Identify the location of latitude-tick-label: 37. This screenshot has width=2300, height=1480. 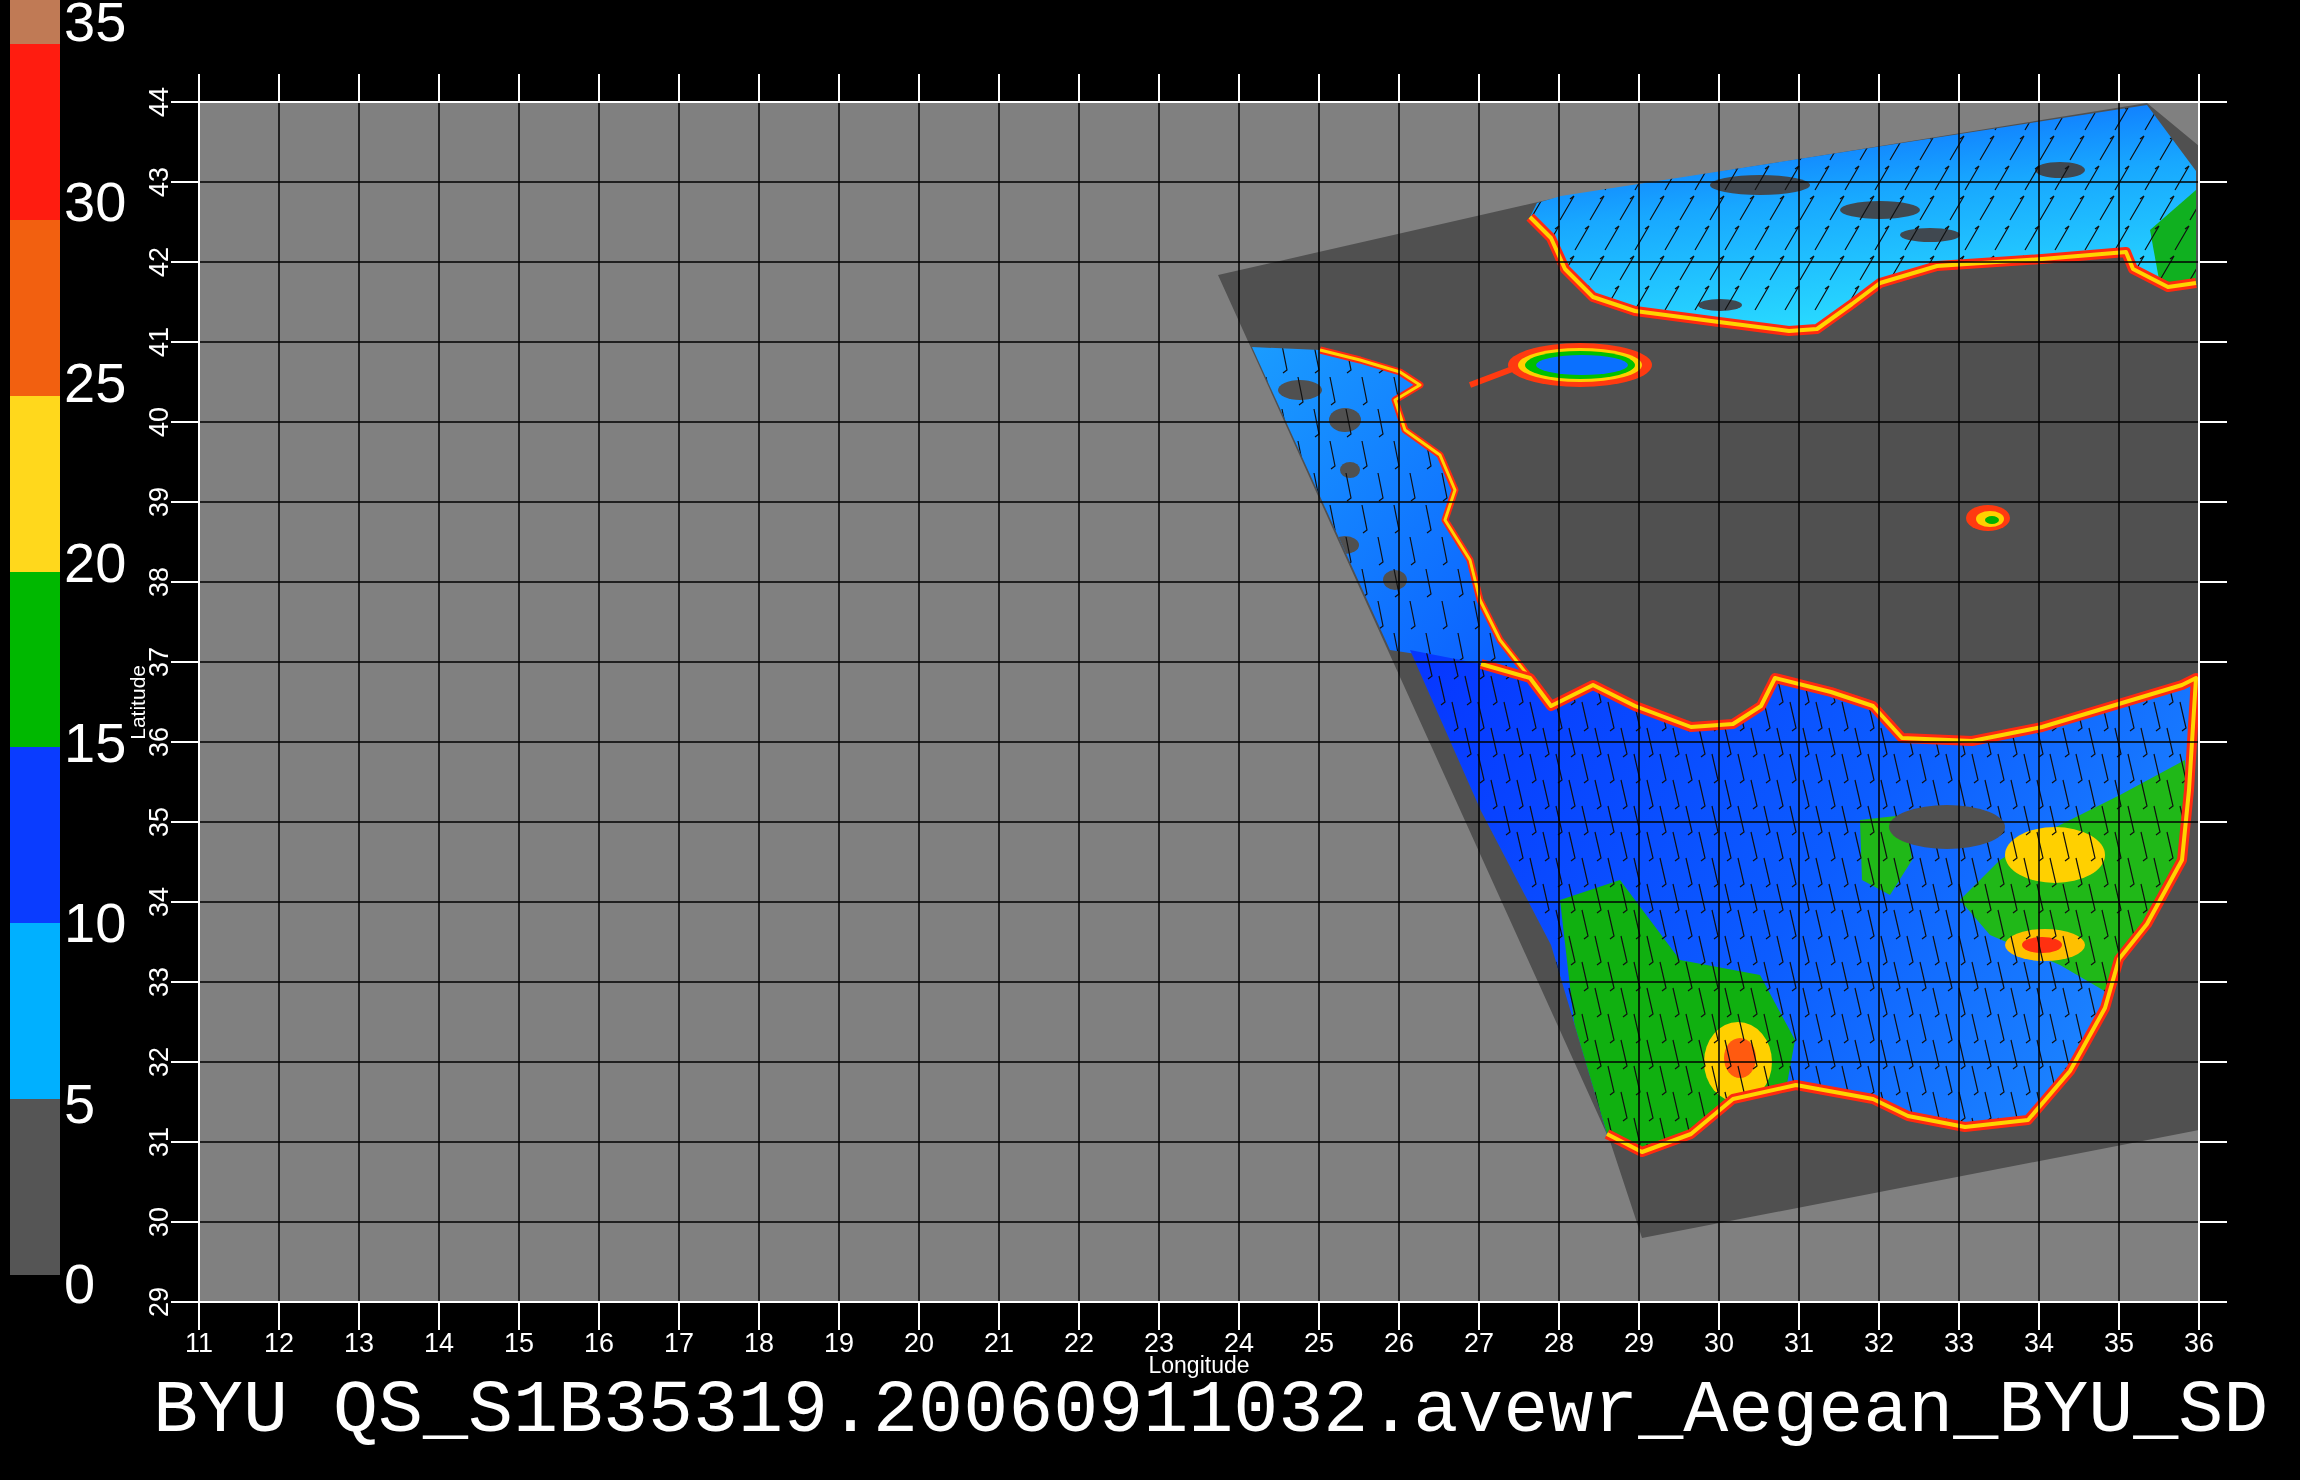
(159, 661).